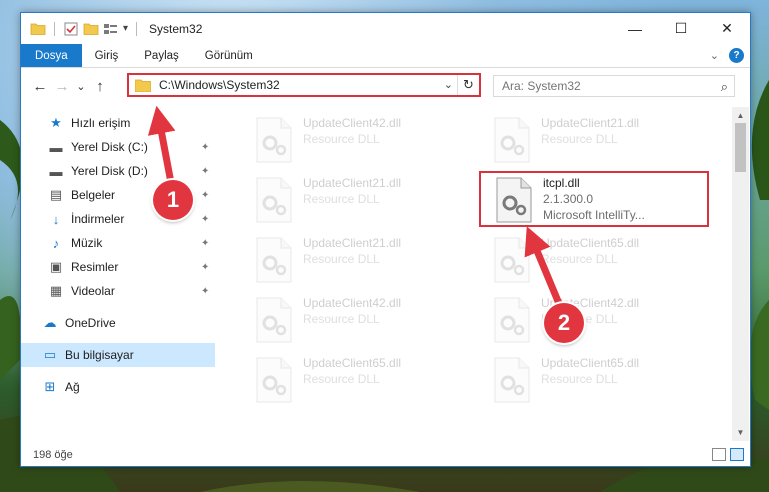 The width and height of the screenshot is (769, 492). I want to click on arrow-to-address-bar, so click(161, 148).